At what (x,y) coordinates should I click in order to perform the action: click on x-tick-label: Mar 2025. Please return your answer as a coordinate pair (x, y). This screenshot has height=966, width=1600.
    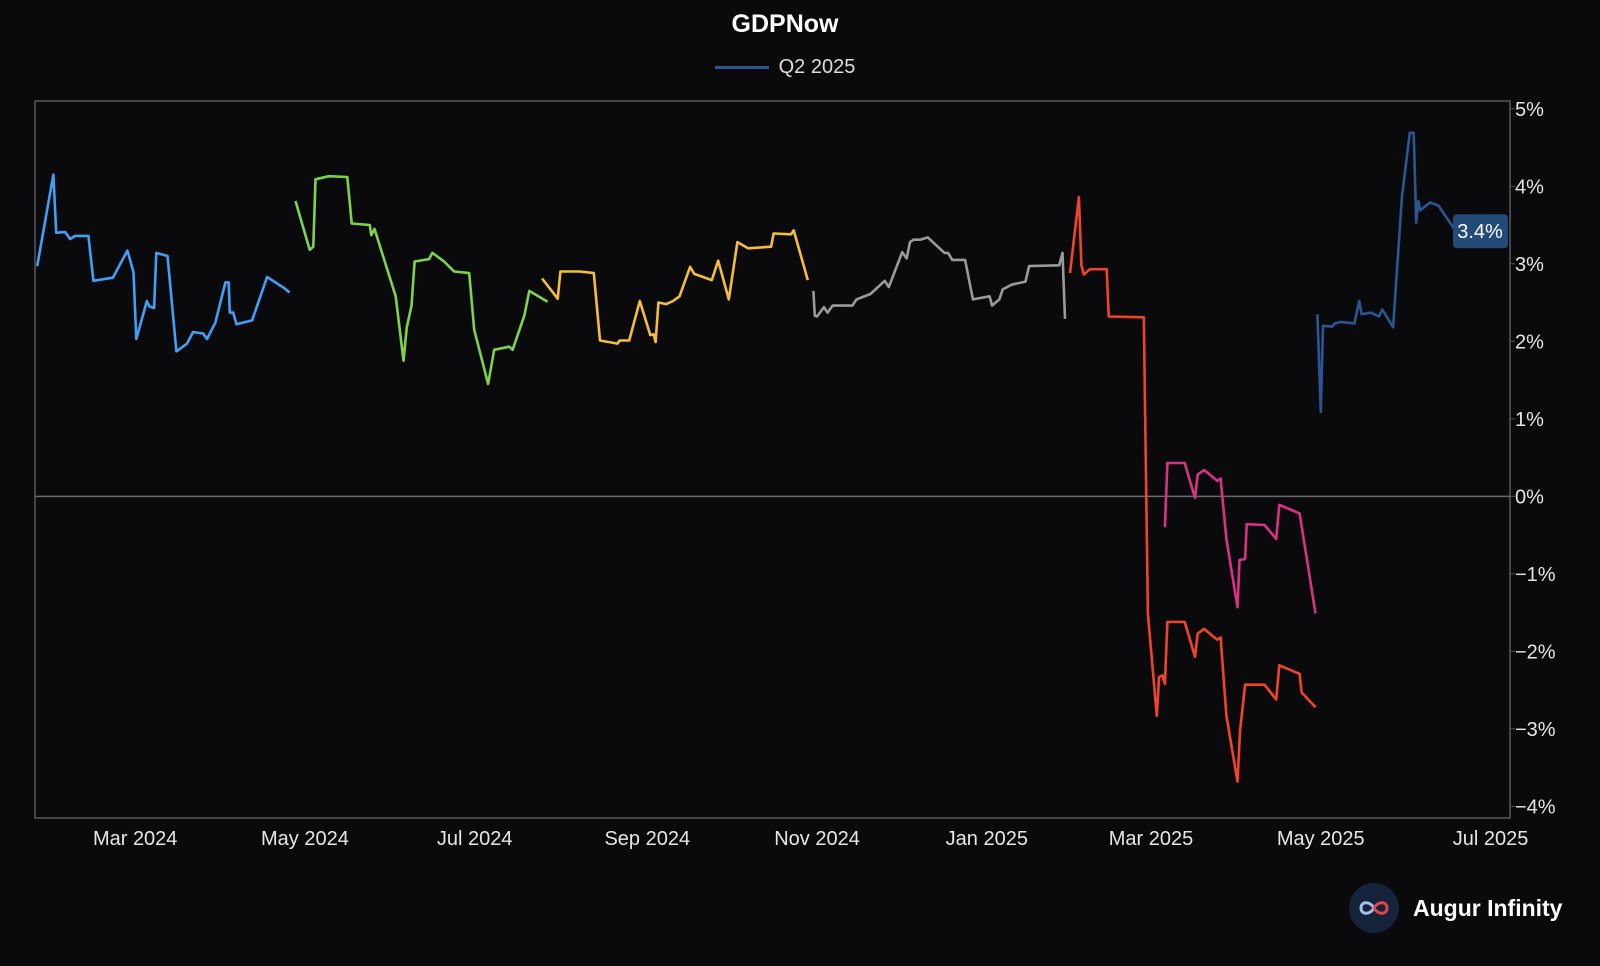
    Looking at the image, I should click on (1151, 839).